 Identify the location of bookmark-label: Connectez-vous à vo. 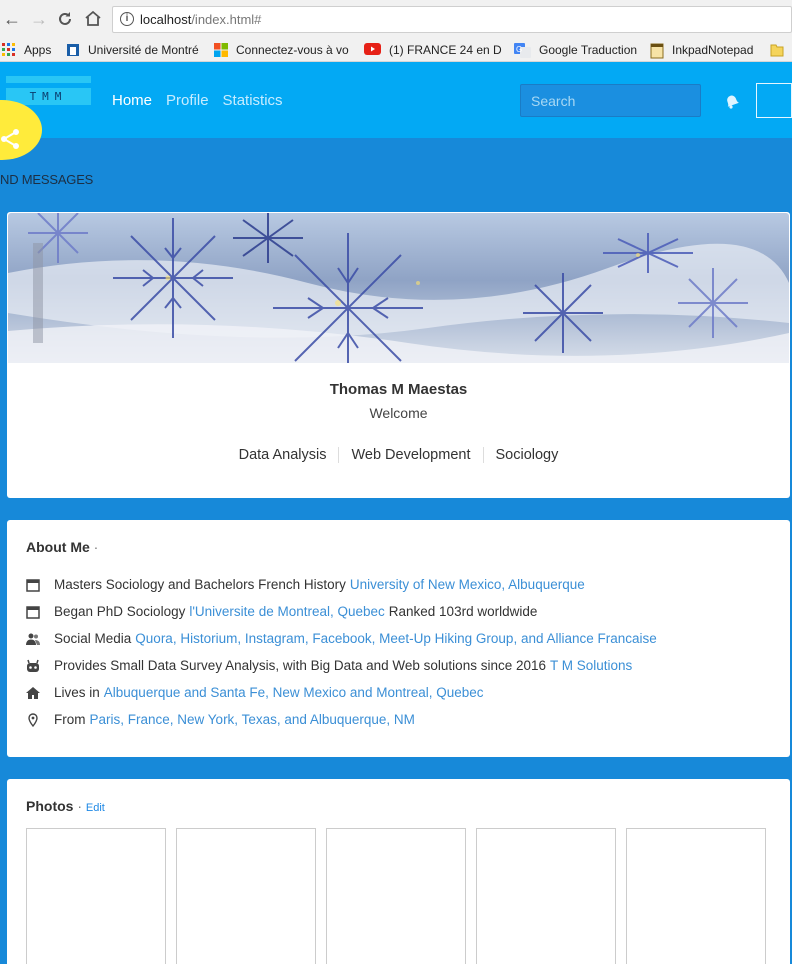
(292, 50).